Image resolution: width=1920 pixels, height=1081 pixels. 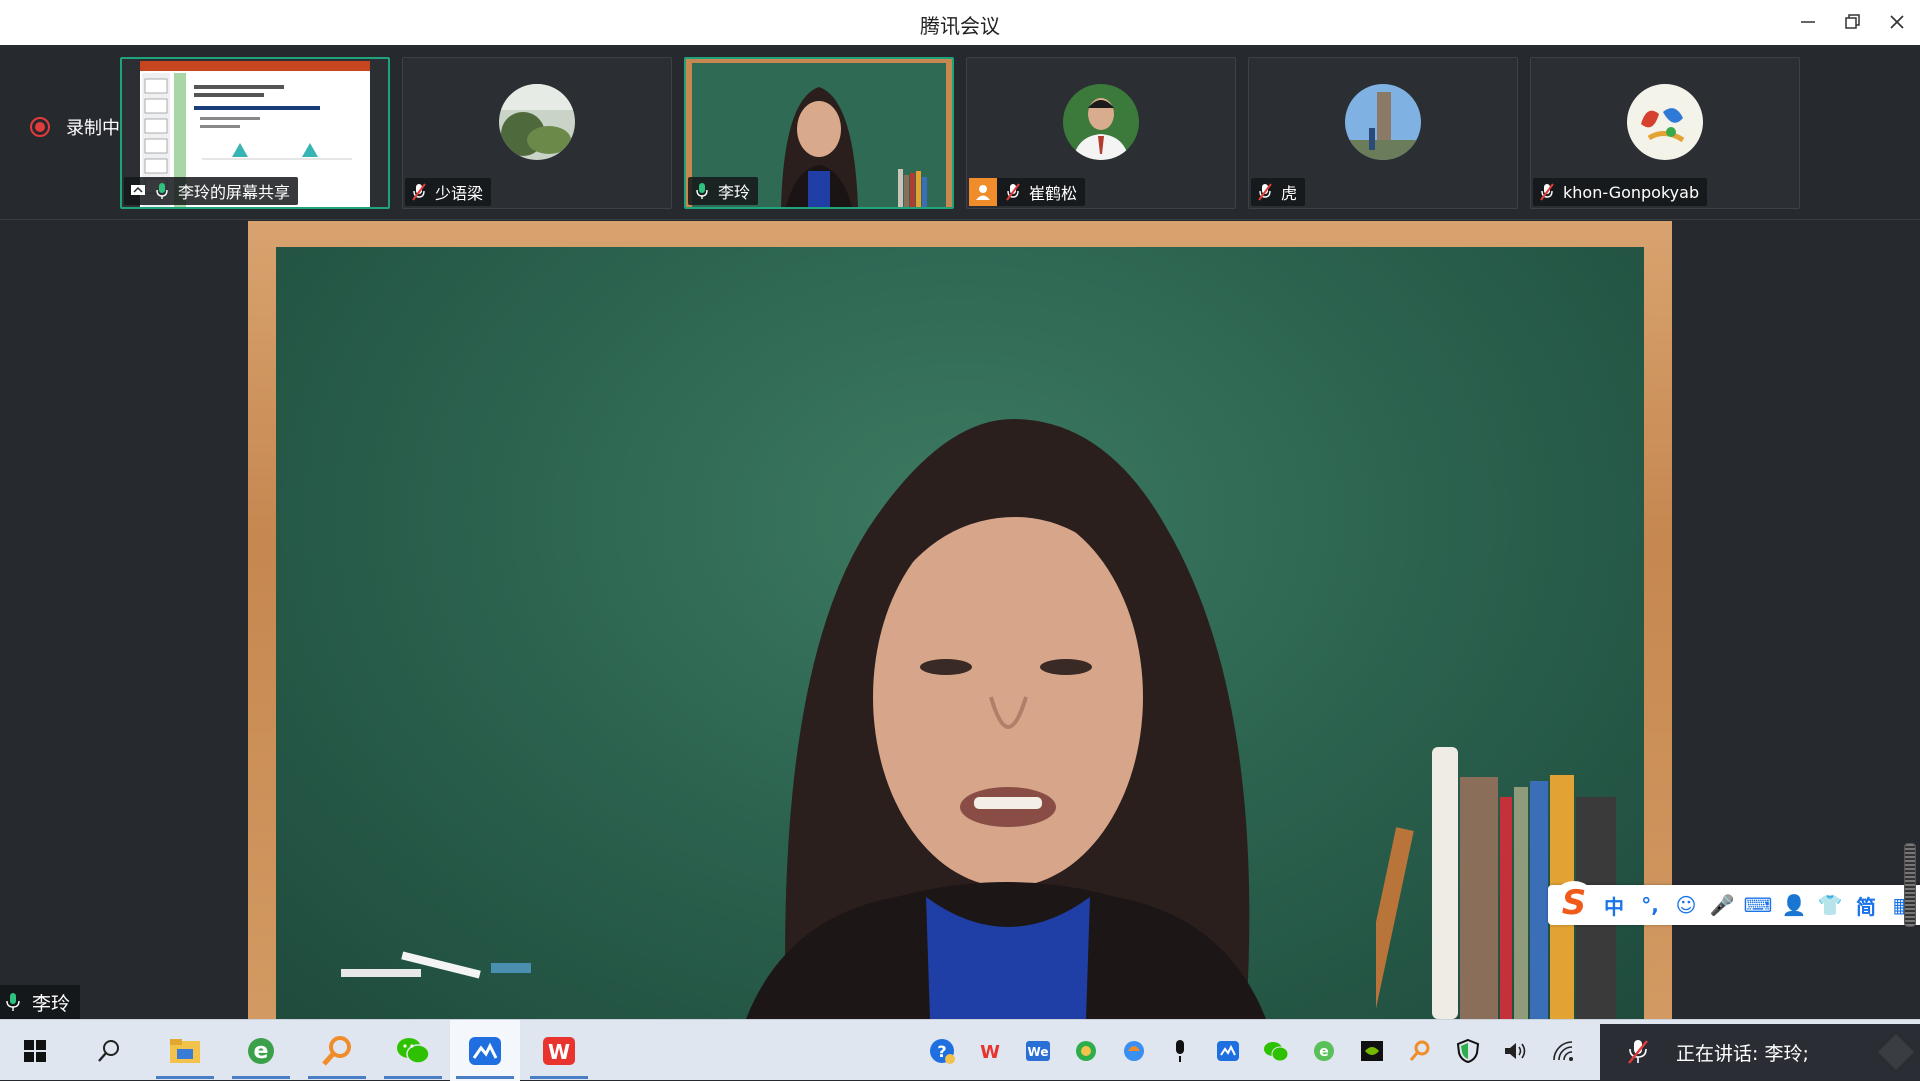 I want to click on ime-user-button: 👤, so click(x=1794, y=905).